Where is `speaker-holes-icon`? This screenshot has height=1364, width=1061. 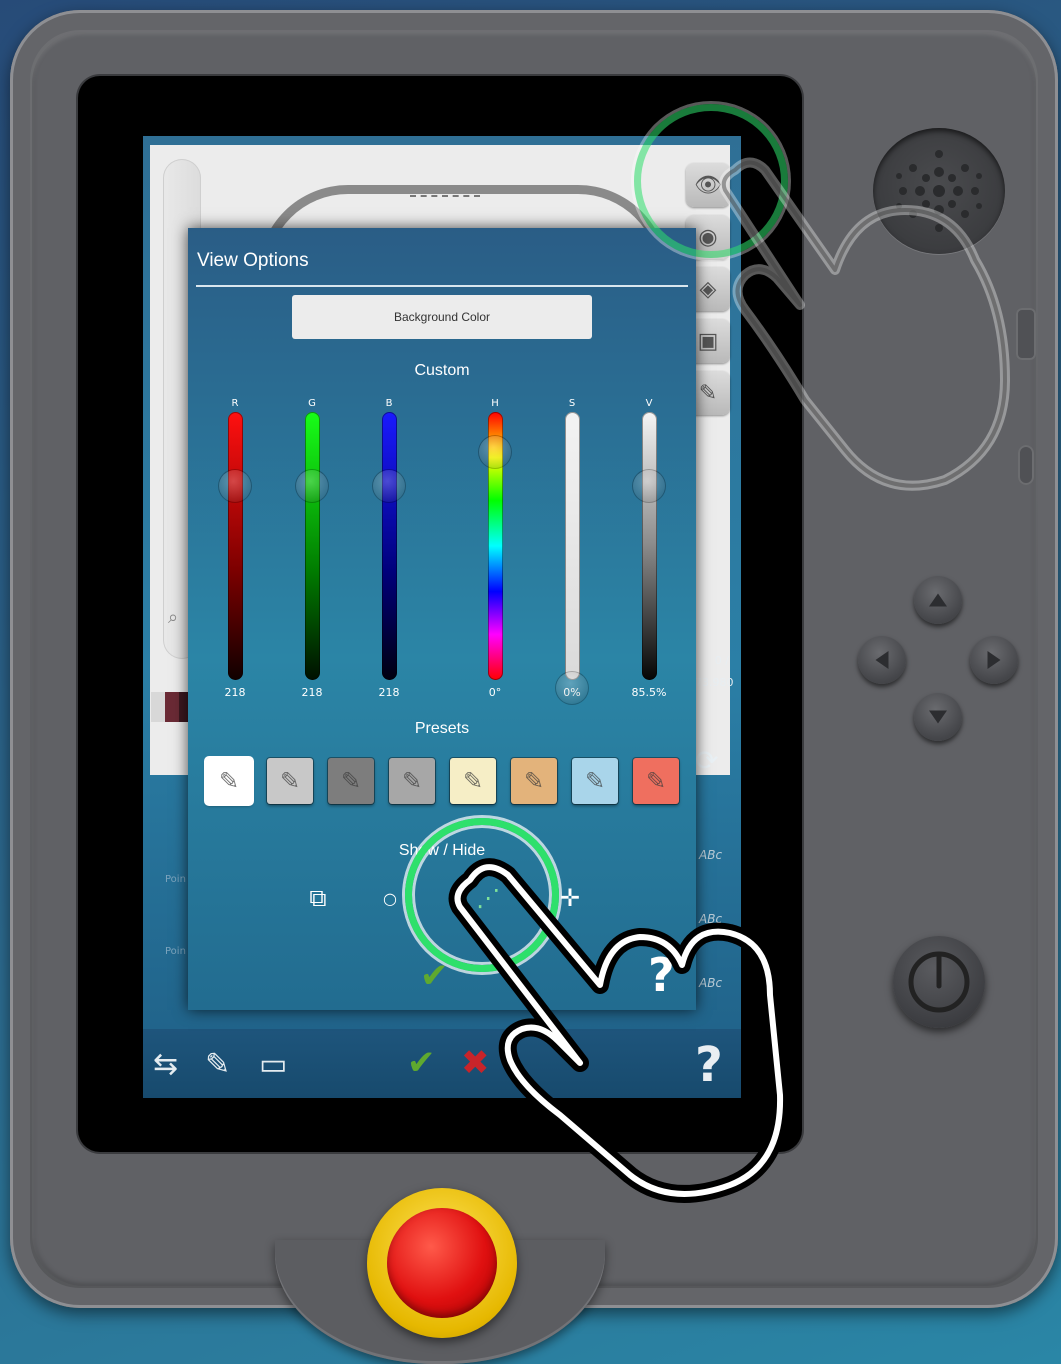
speaker-holes-icon is located at coordinates (939, 191).